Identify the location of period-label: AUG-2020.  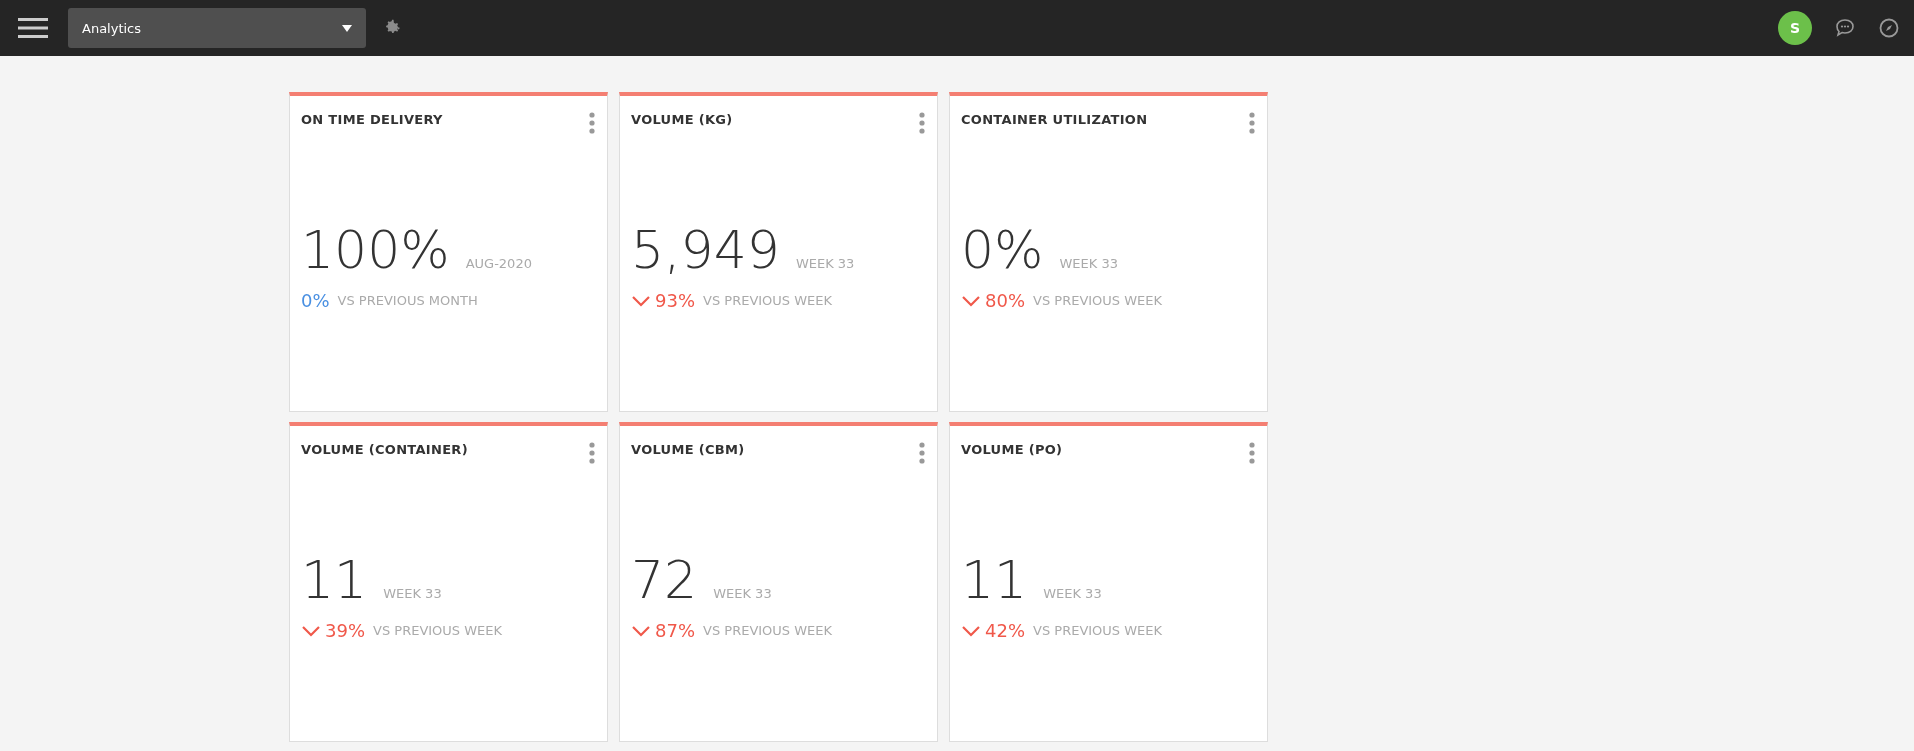
(498, 263).